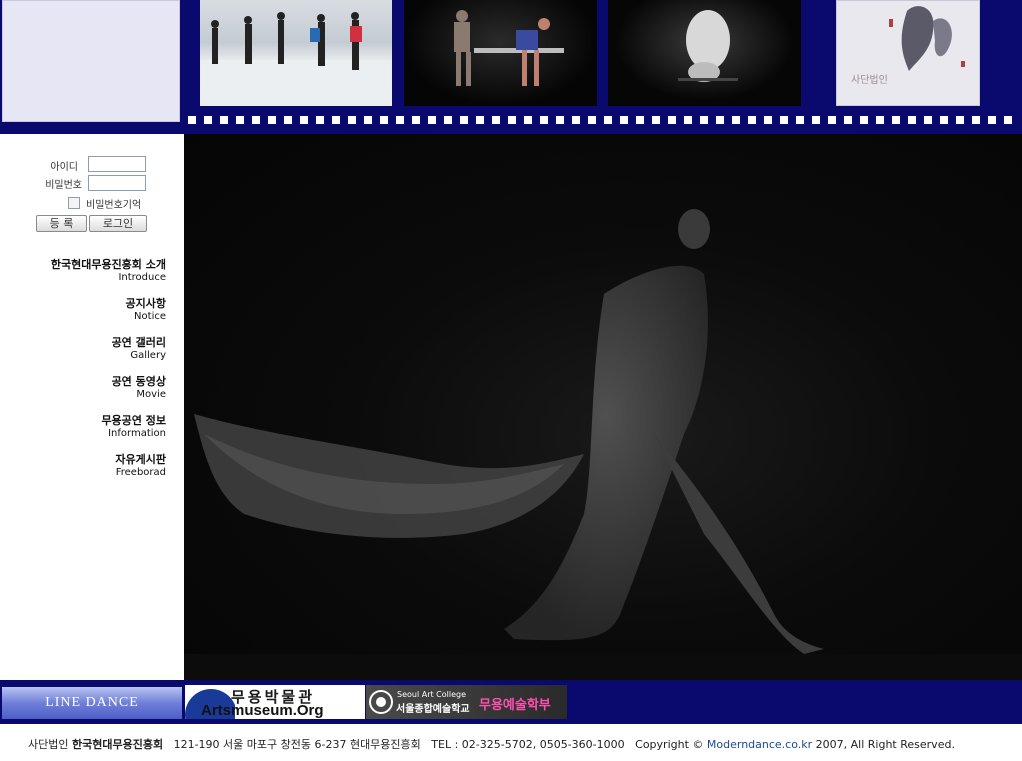 Image resolution: width=1022 pixels, height=761 pixels. I want to click on menu-label-ko: 공연 갤러리, so click(138, 342).